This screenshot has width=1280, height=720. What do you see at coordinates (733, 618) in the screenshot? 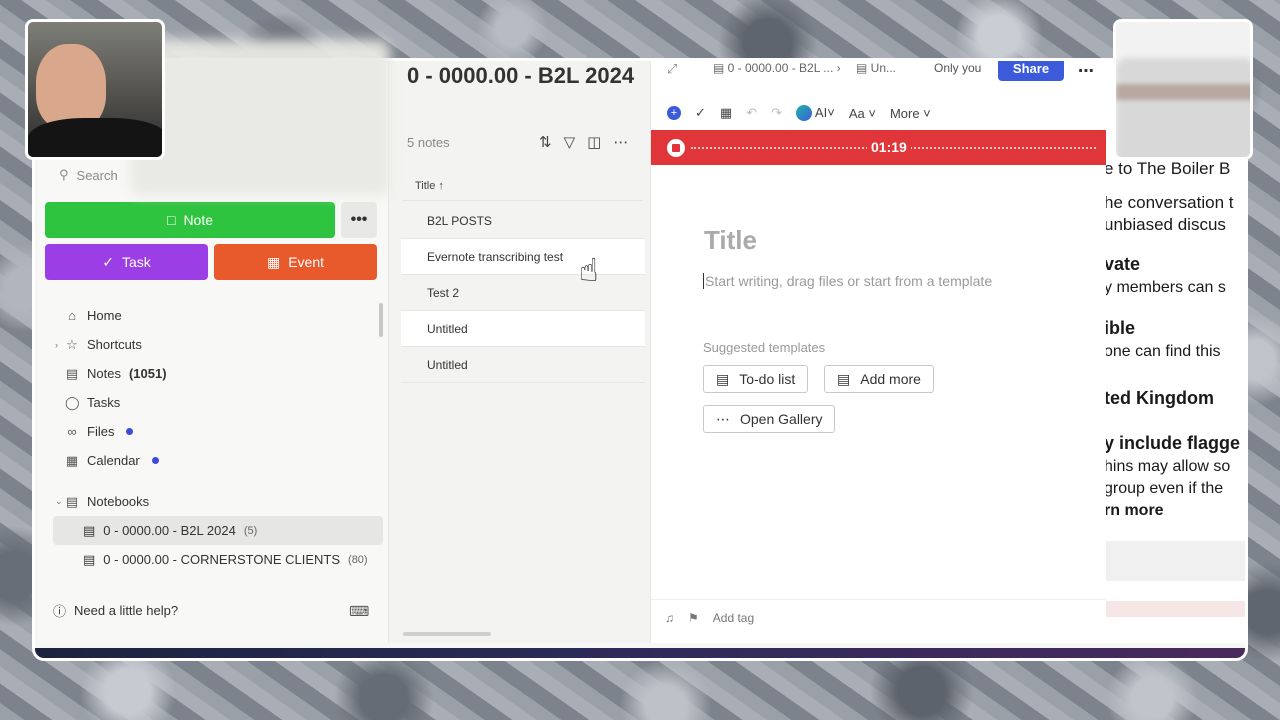
I see `add-tag-input: Add tag` at bounding box center [733, 618].